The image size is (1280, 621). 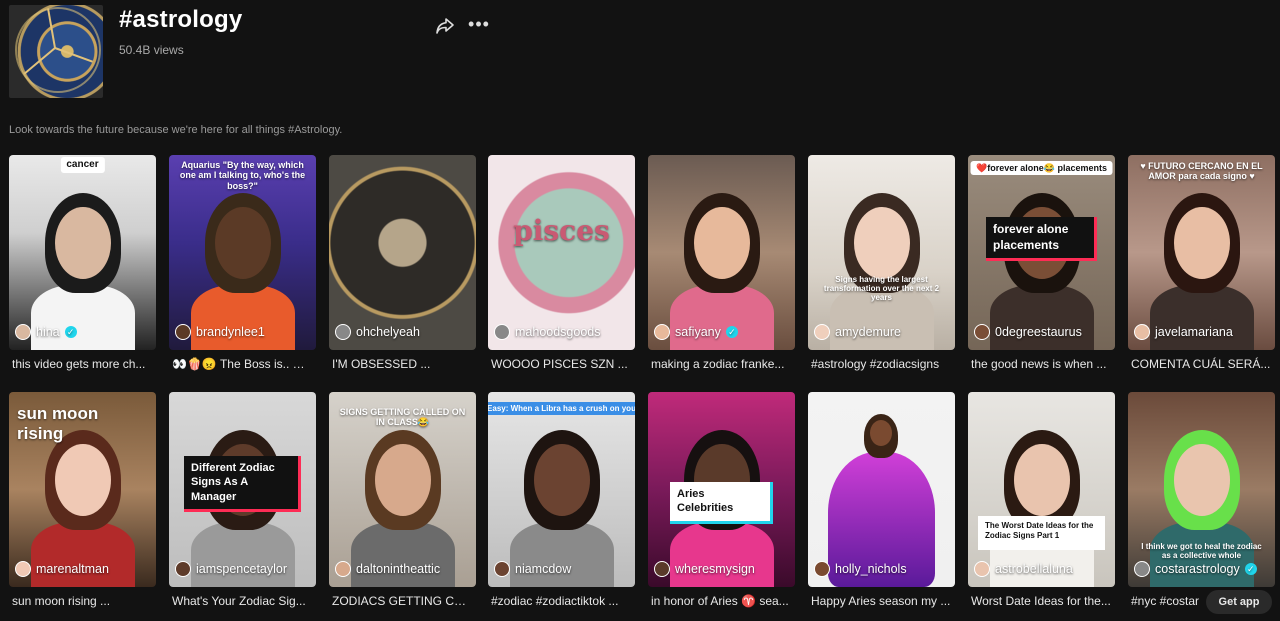 What do you see at coordinates (83, 332) in the screenshot?
I see `video-author: hina ✓` at bounding box center [83, 332].